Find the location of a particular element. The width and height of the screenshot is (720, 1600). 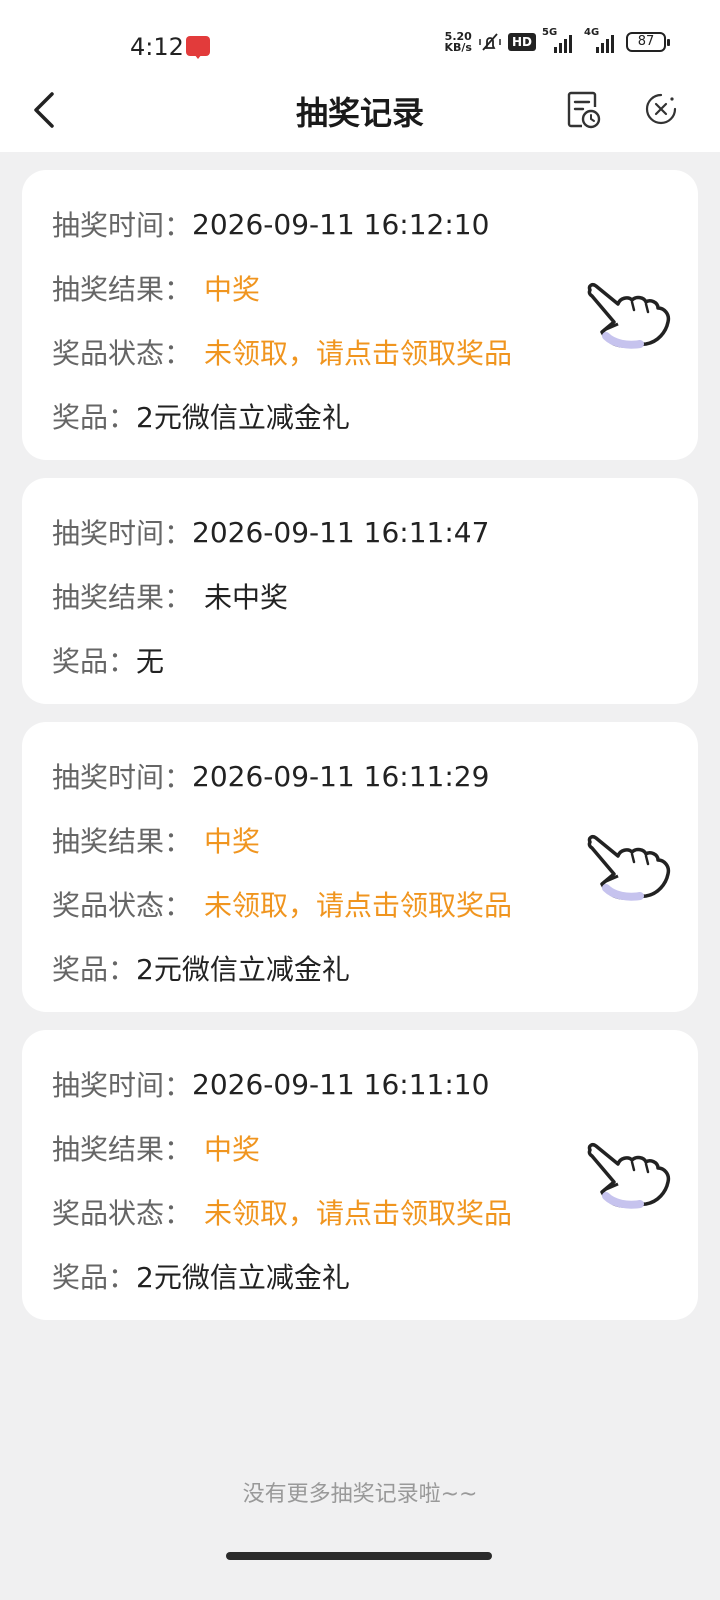

vibrate-mute-icon is located at coordinates (490, 42).